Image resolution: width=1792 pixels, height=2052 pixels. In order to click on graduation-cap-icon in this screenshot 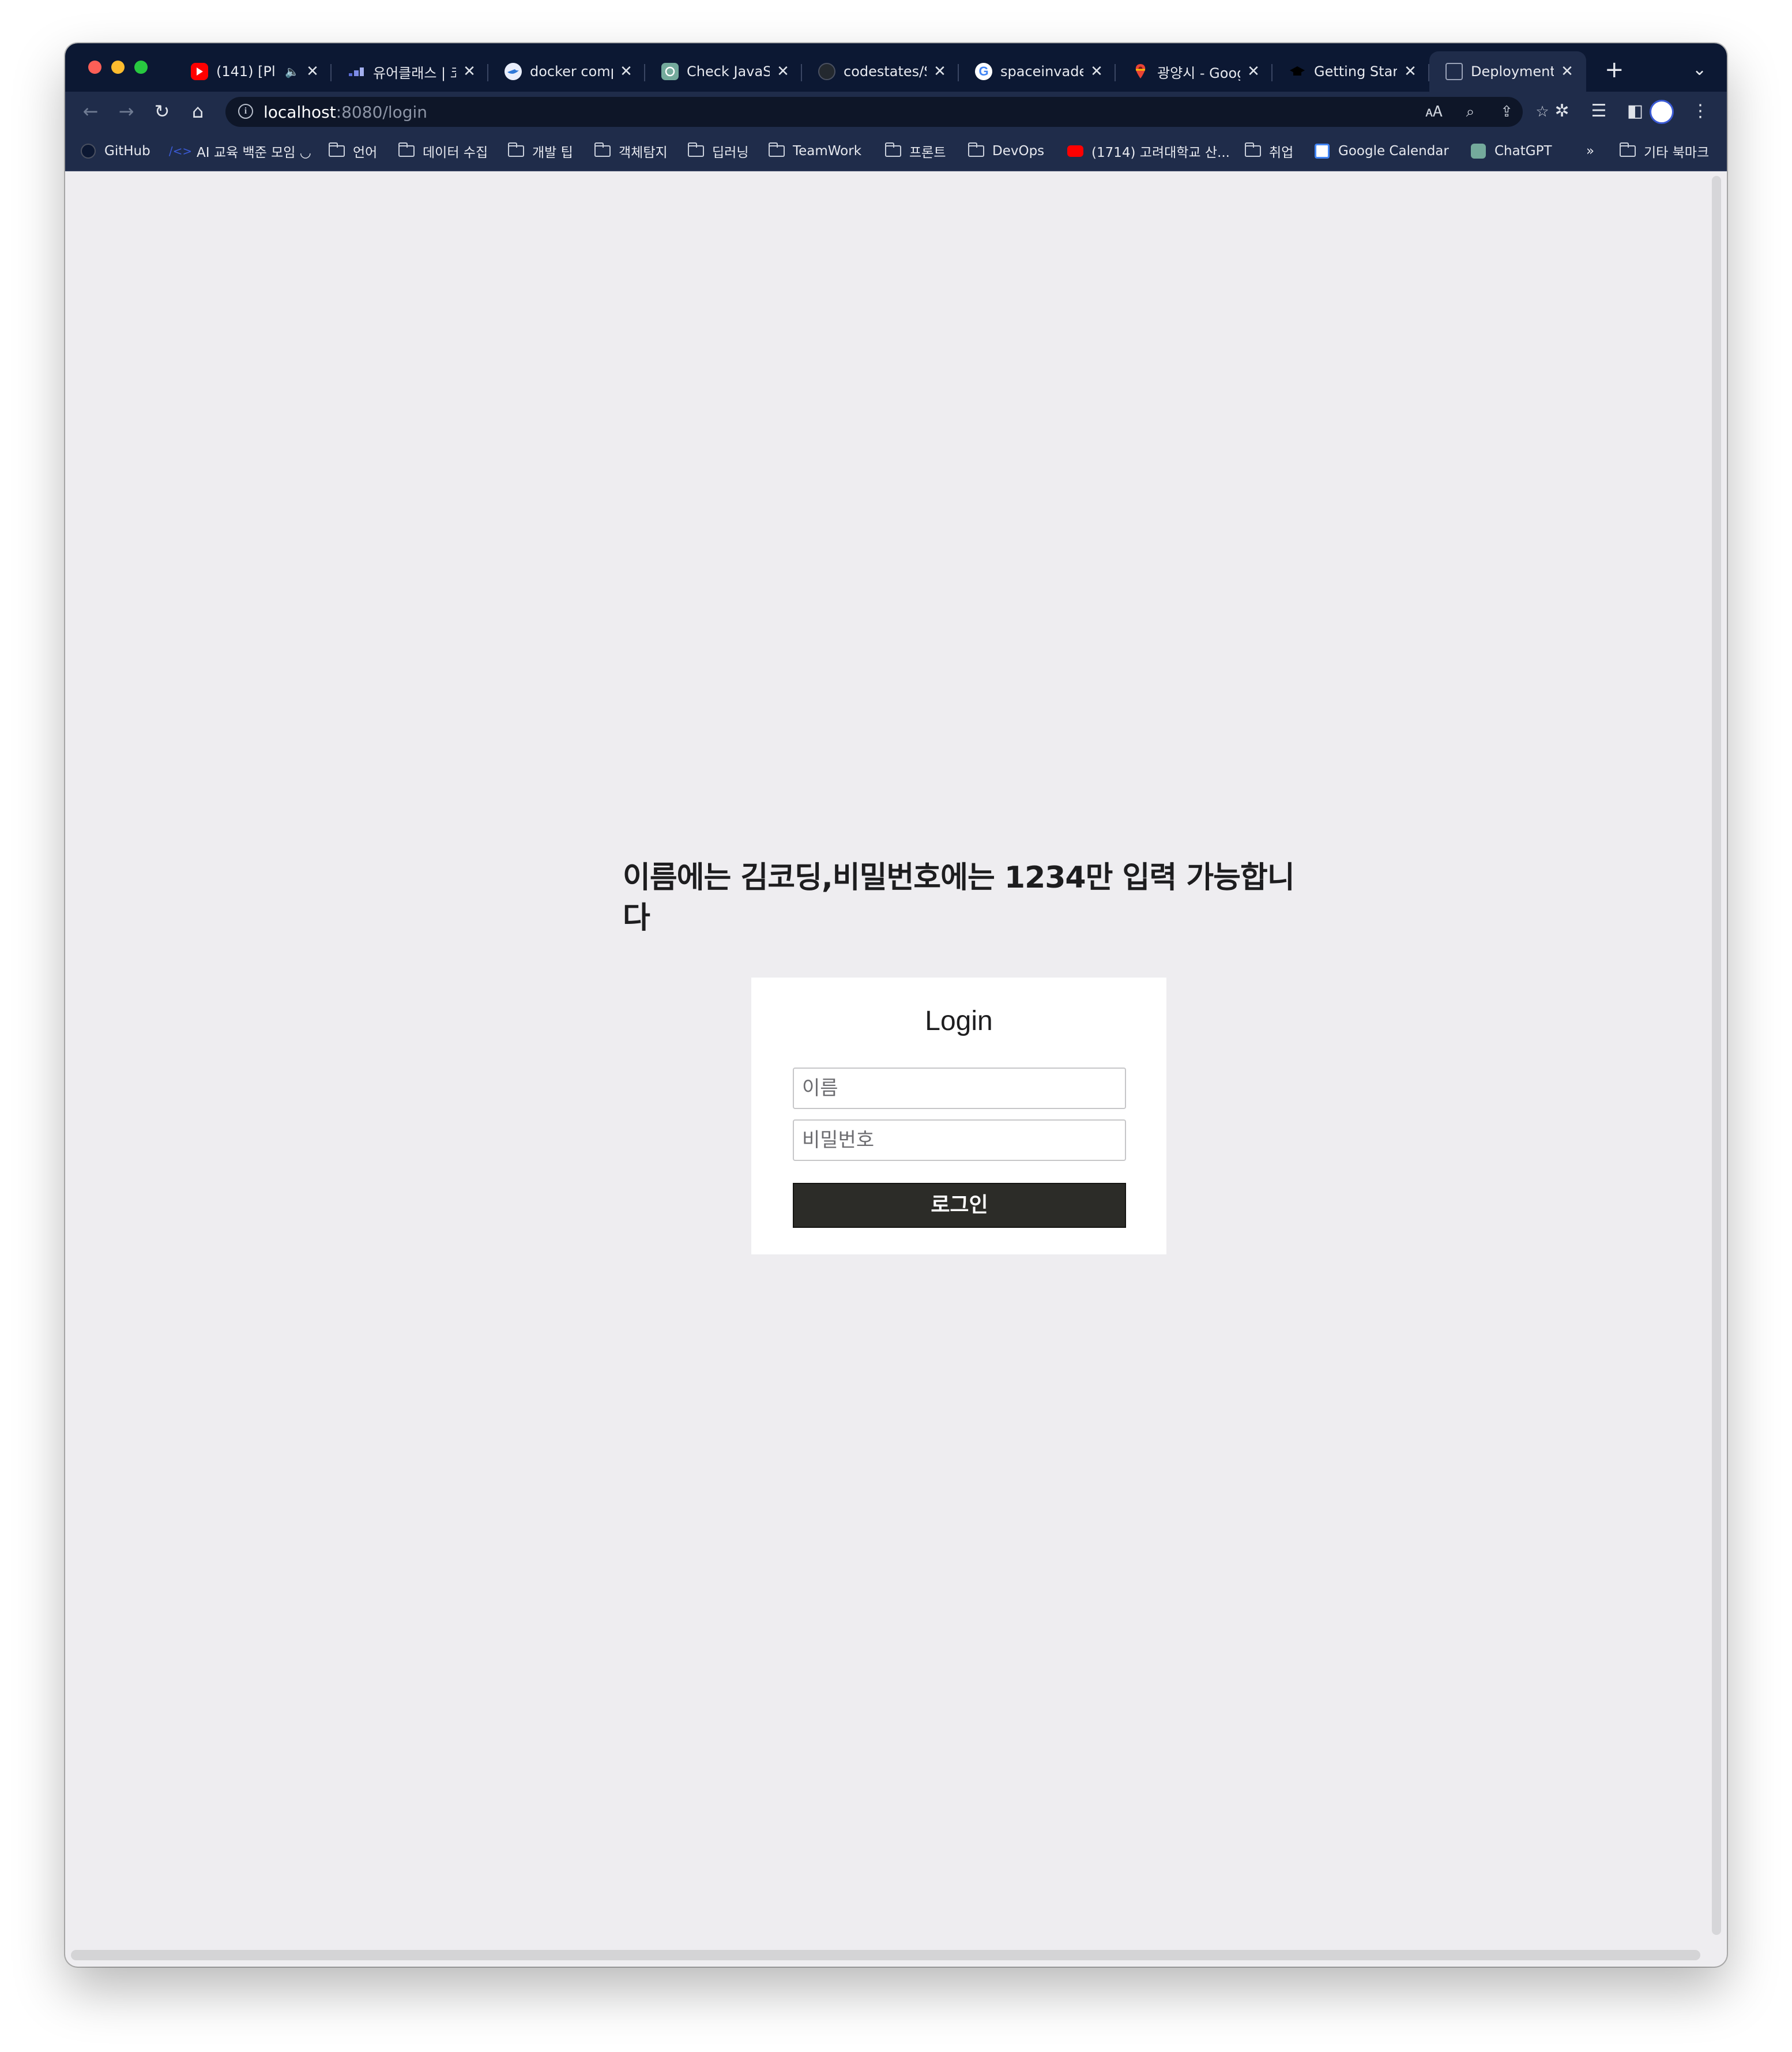, I will do `click(1297, 71)`.